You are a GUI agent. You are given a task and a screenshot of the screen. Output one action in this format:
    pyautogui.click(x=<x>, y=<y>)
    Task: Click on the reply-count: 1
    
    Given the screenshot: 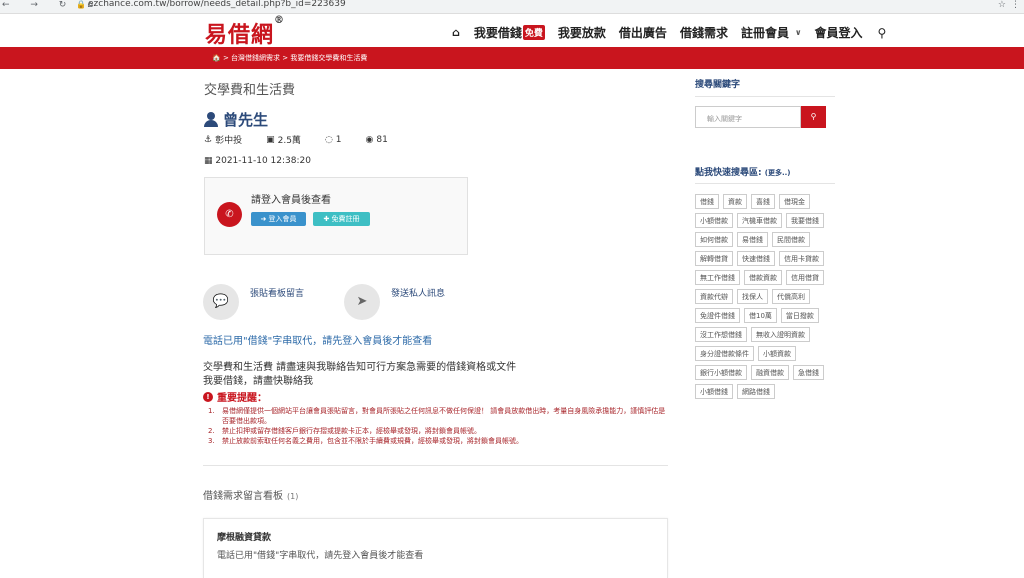 What is the action you would take?
    pyautogui.click(x=338, y=139)
    